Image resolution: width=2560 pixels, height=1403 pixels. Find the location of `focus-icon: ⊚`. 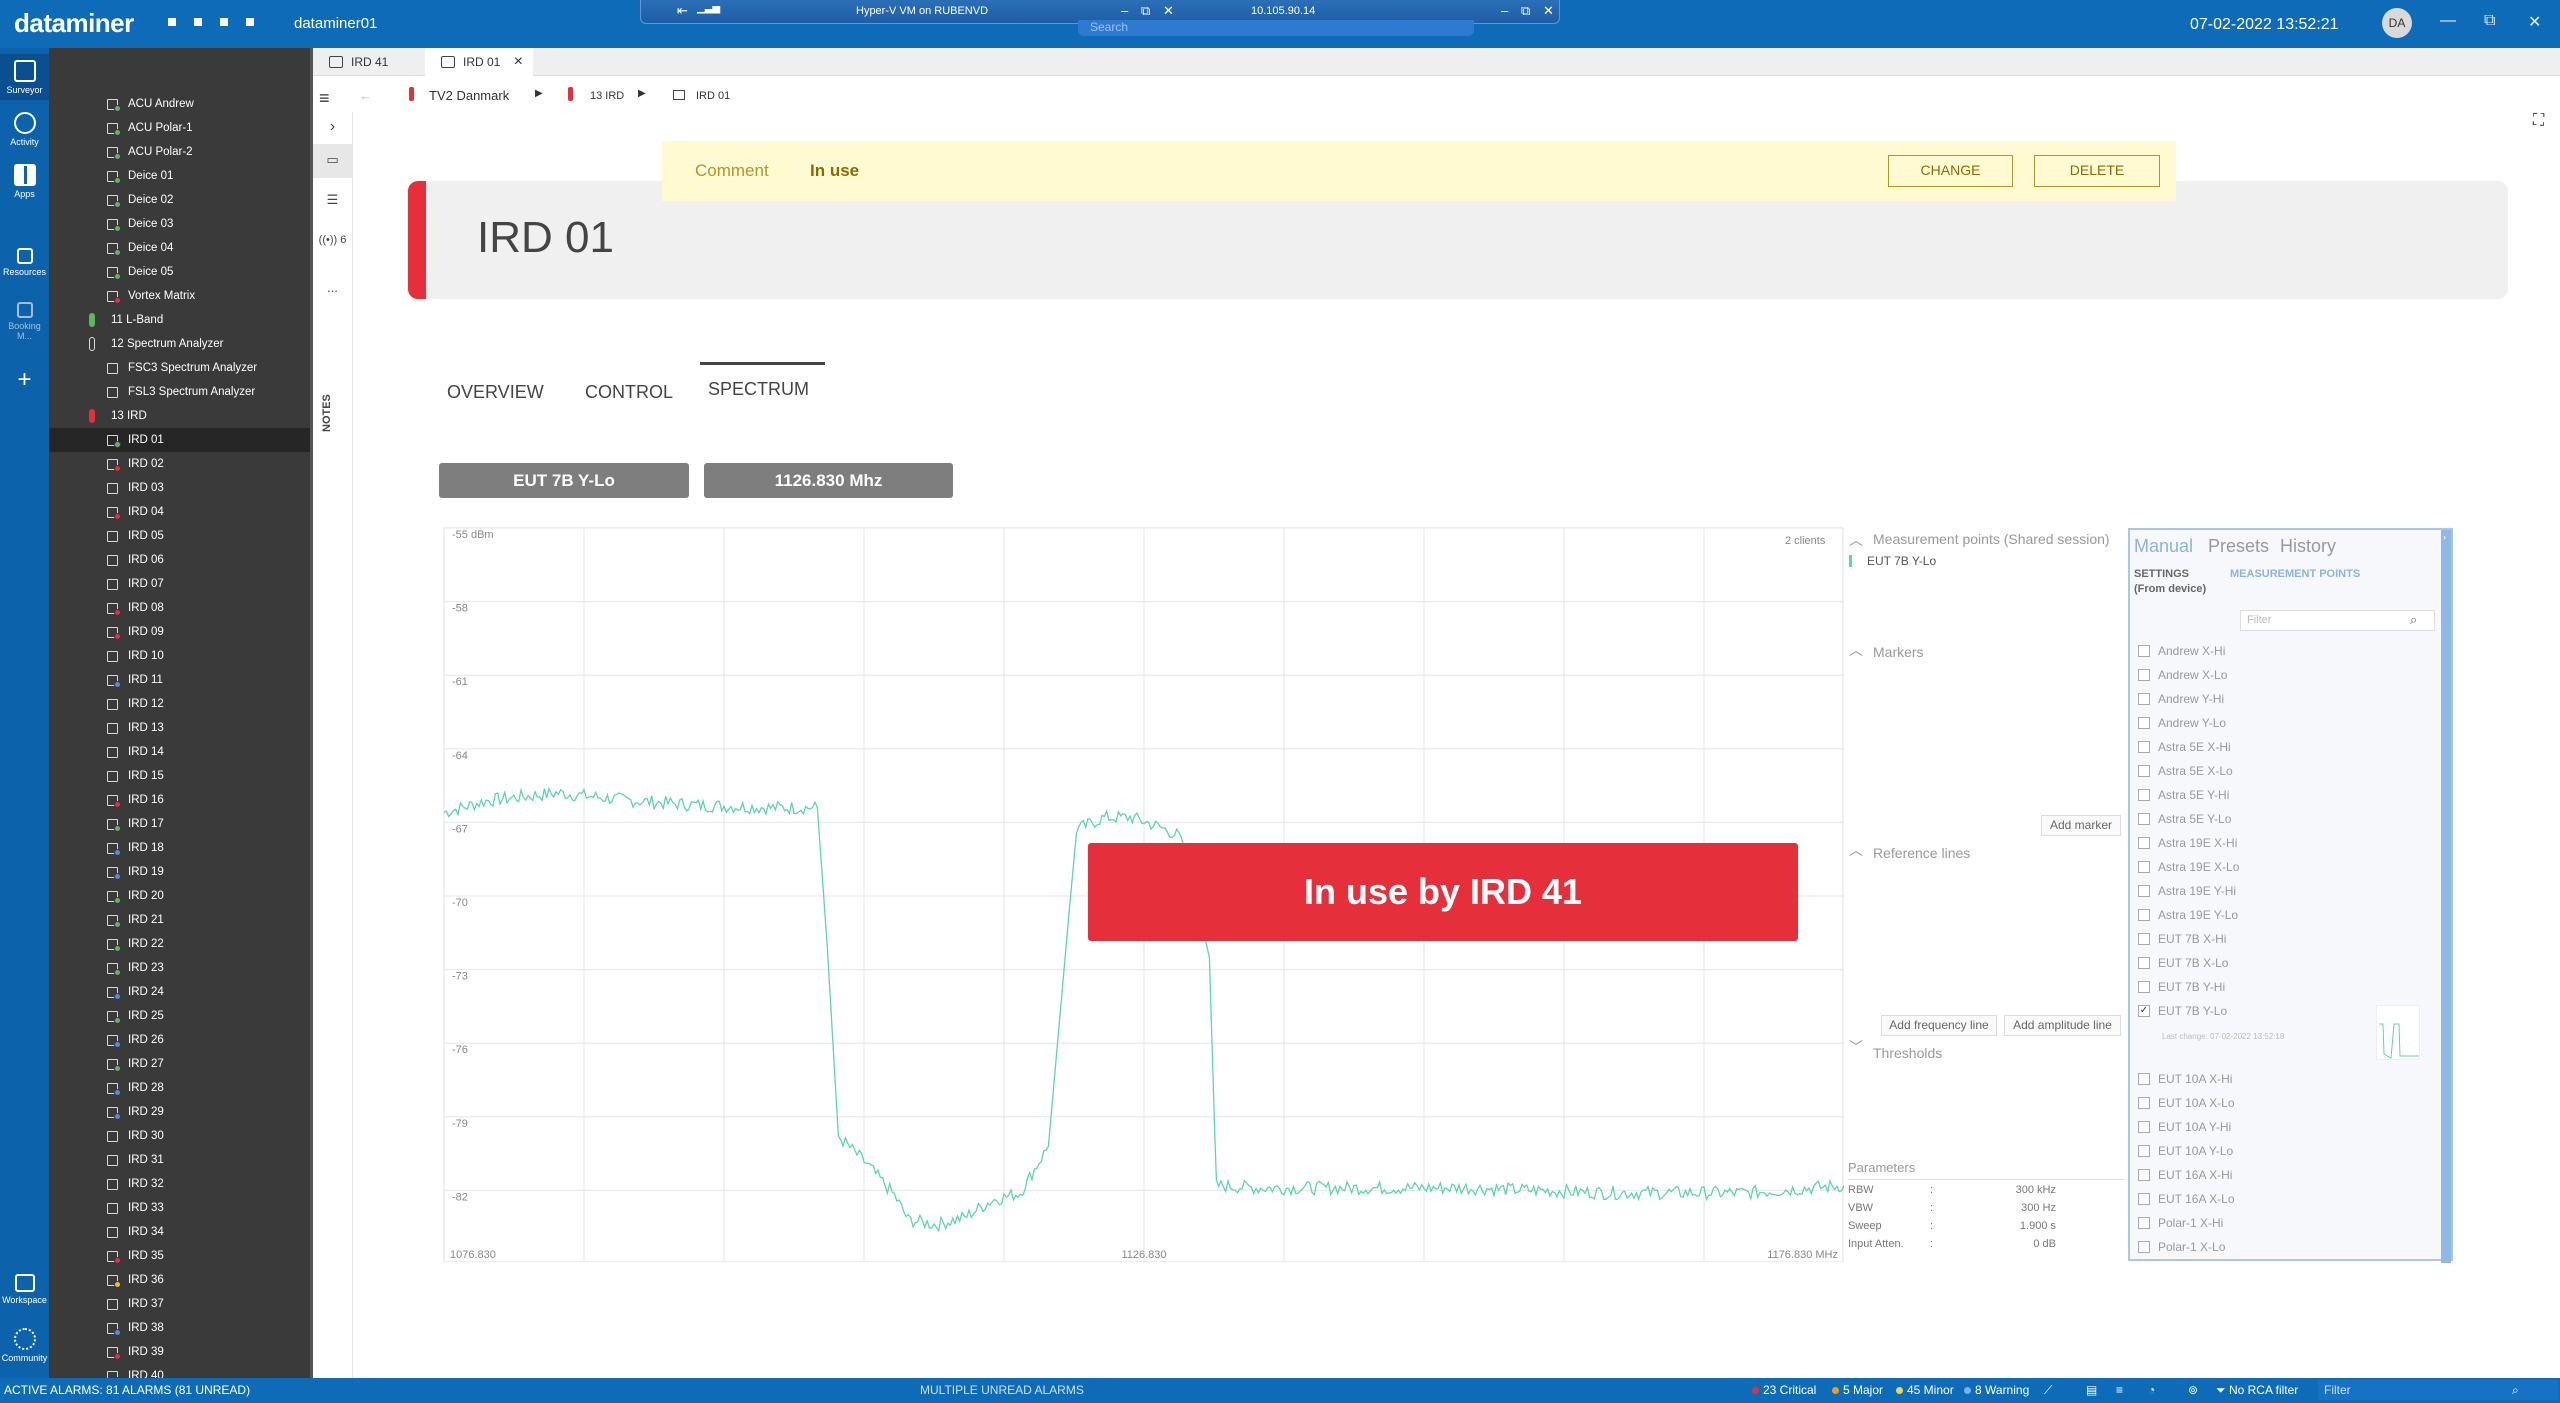

focus-icon: ⊚ is located at coordinates (2193, 1390).